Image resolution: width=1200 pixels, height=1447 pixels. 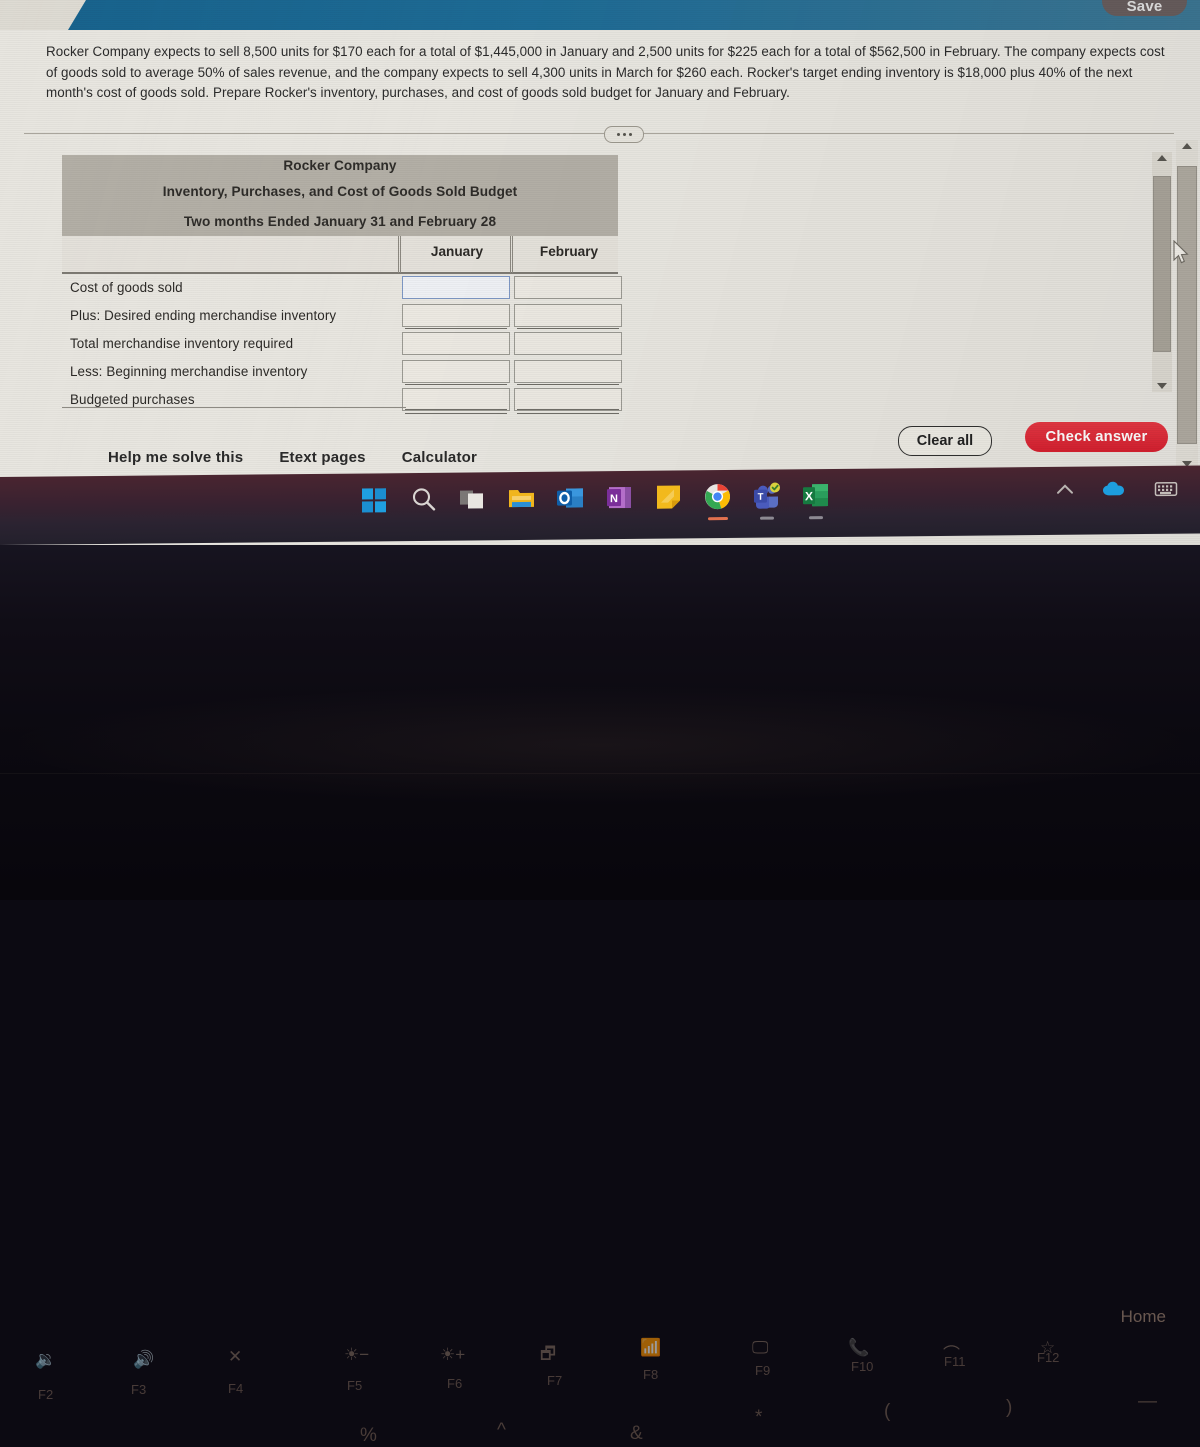 What do you see at coordinates (862, 1366) in the screenshot?
I see `key-f10: F10` at bounding box center [862, 1366].